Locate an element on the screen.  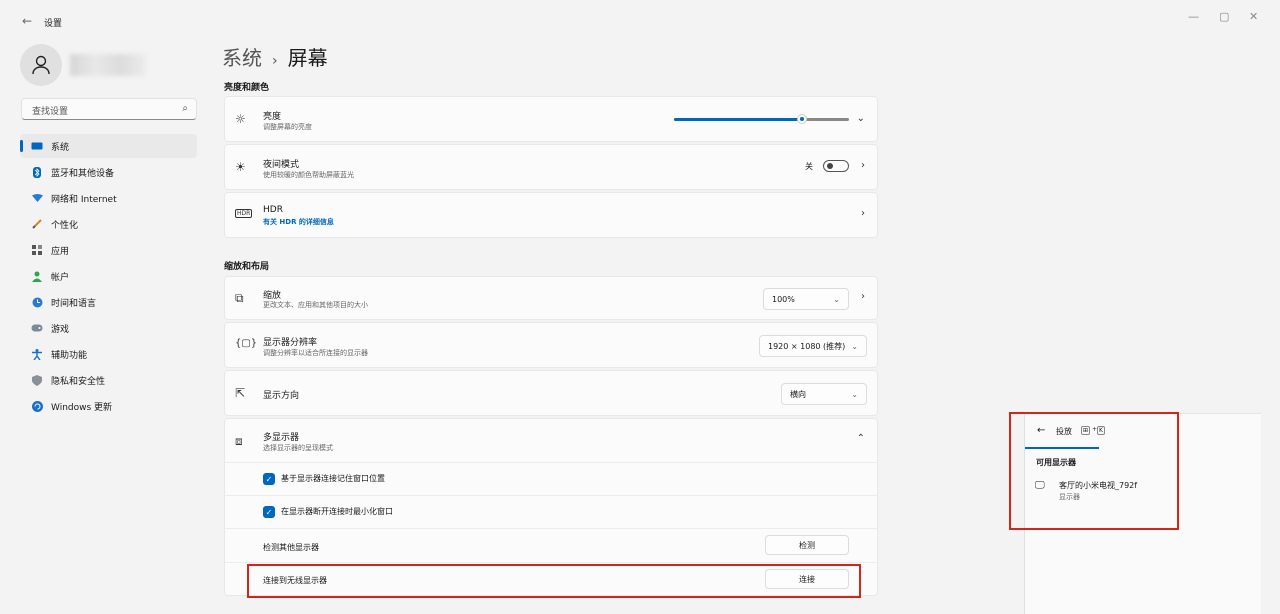
gamepad-icon is located at coordinates (37, 328).